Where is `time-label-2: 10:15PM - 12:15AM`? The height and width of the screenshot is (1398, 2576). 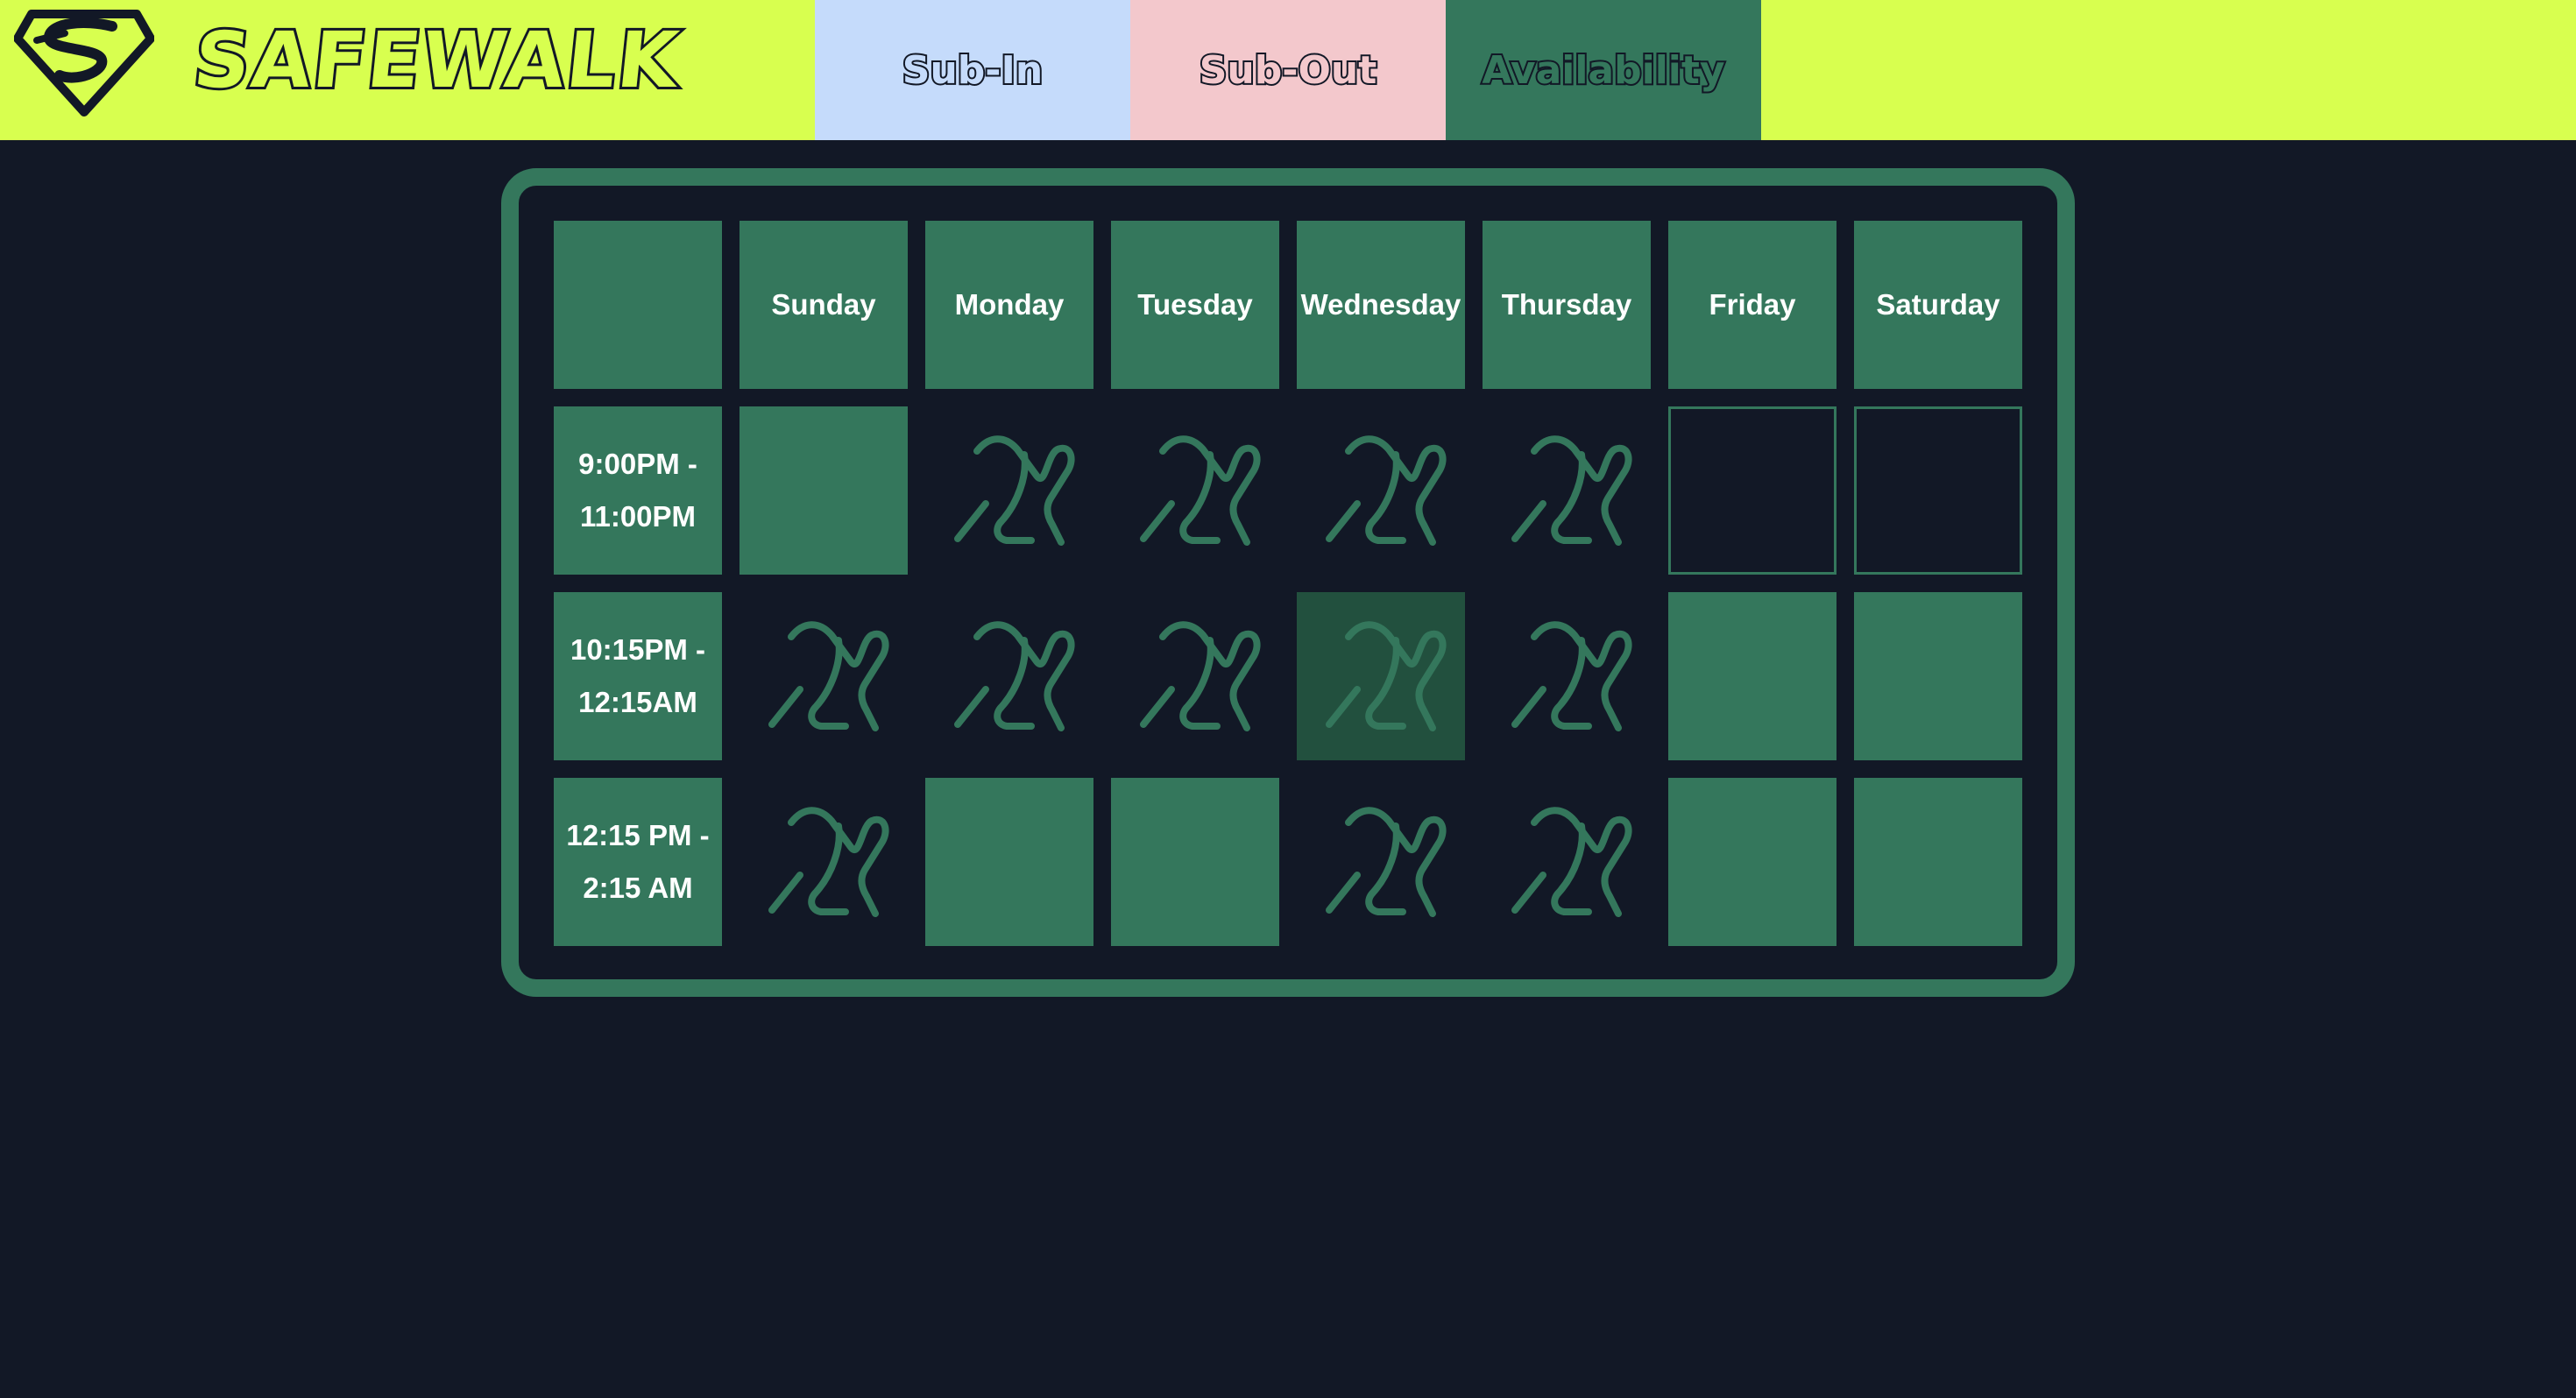 time-label-2: 10:15PM - 12:15AM is located at coordinates (638, 676).